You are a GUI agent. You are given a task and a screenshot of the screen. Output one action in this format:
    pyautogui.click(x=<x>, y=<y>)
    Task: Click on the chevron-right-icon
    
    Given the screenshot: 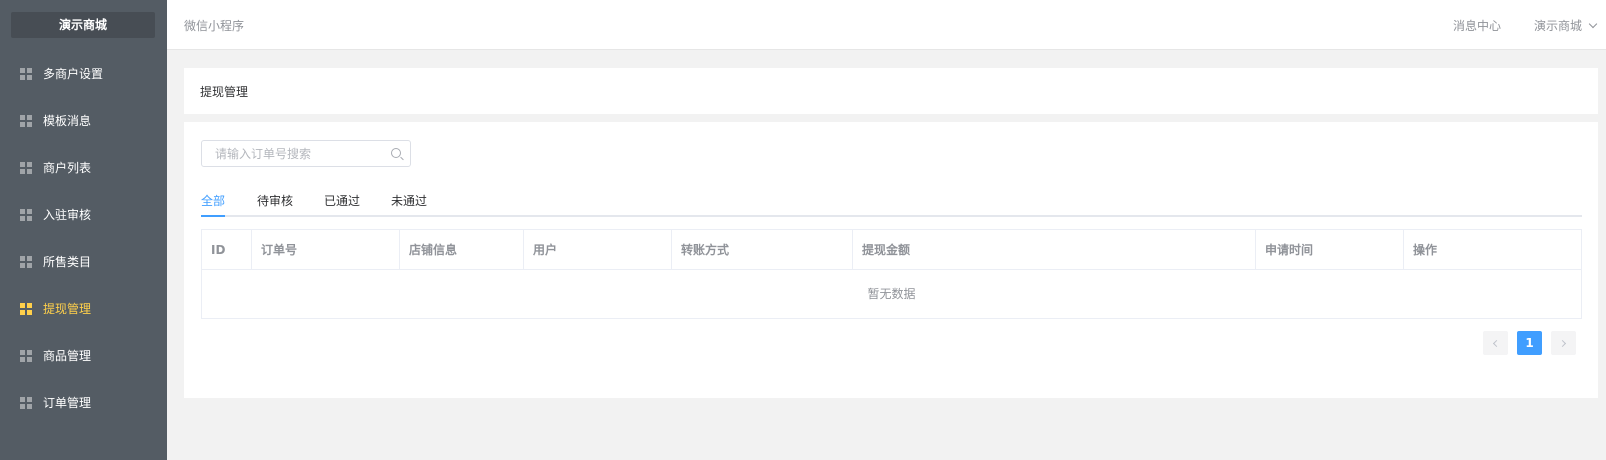 What is the action you would take?
    pyautogui.click(x=1562, y=343)
    